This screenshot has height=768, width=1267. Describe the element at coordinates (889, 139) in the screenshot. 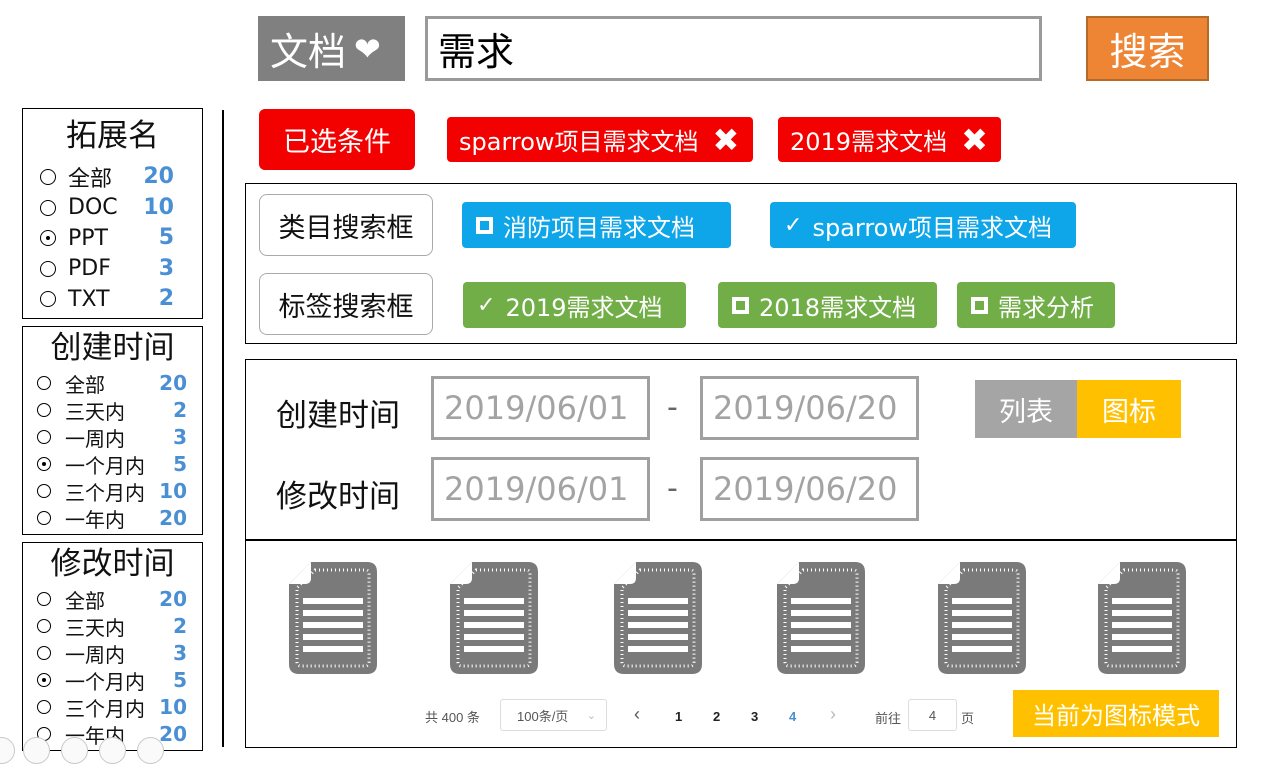

I see `selected-chip: 2019需求文档 ✖` at that location.